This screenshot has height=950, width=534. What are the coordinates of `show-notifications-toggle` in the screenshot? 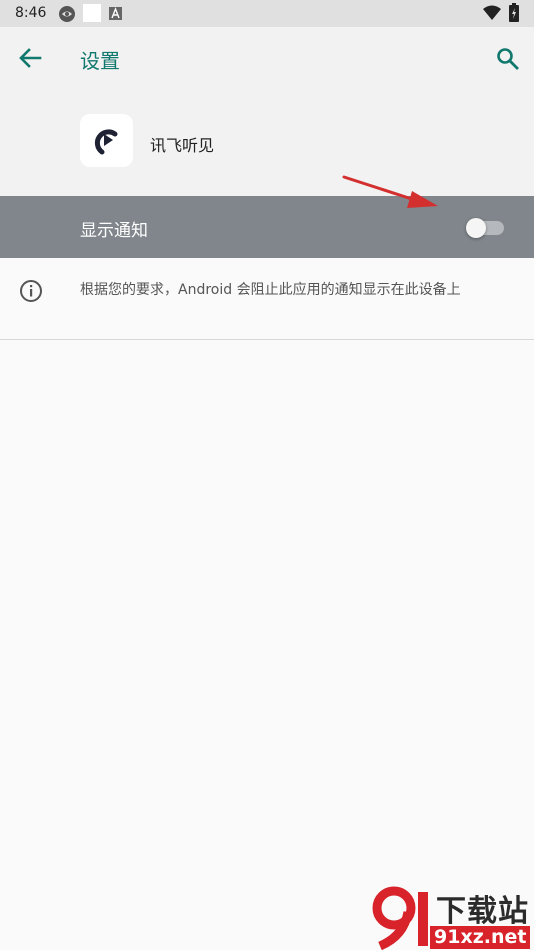 It's located at (486, 228).